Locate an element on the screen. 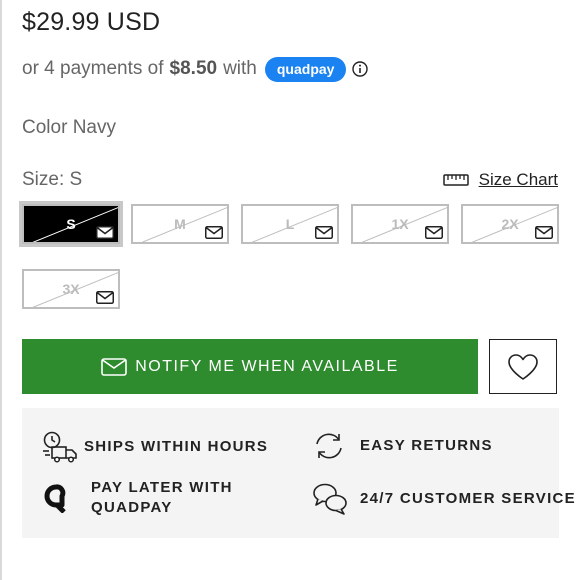 Image resolution: width=580 pixels, height=580 pixels. chat-bubbles-icon is located at coordinates (330, 499).